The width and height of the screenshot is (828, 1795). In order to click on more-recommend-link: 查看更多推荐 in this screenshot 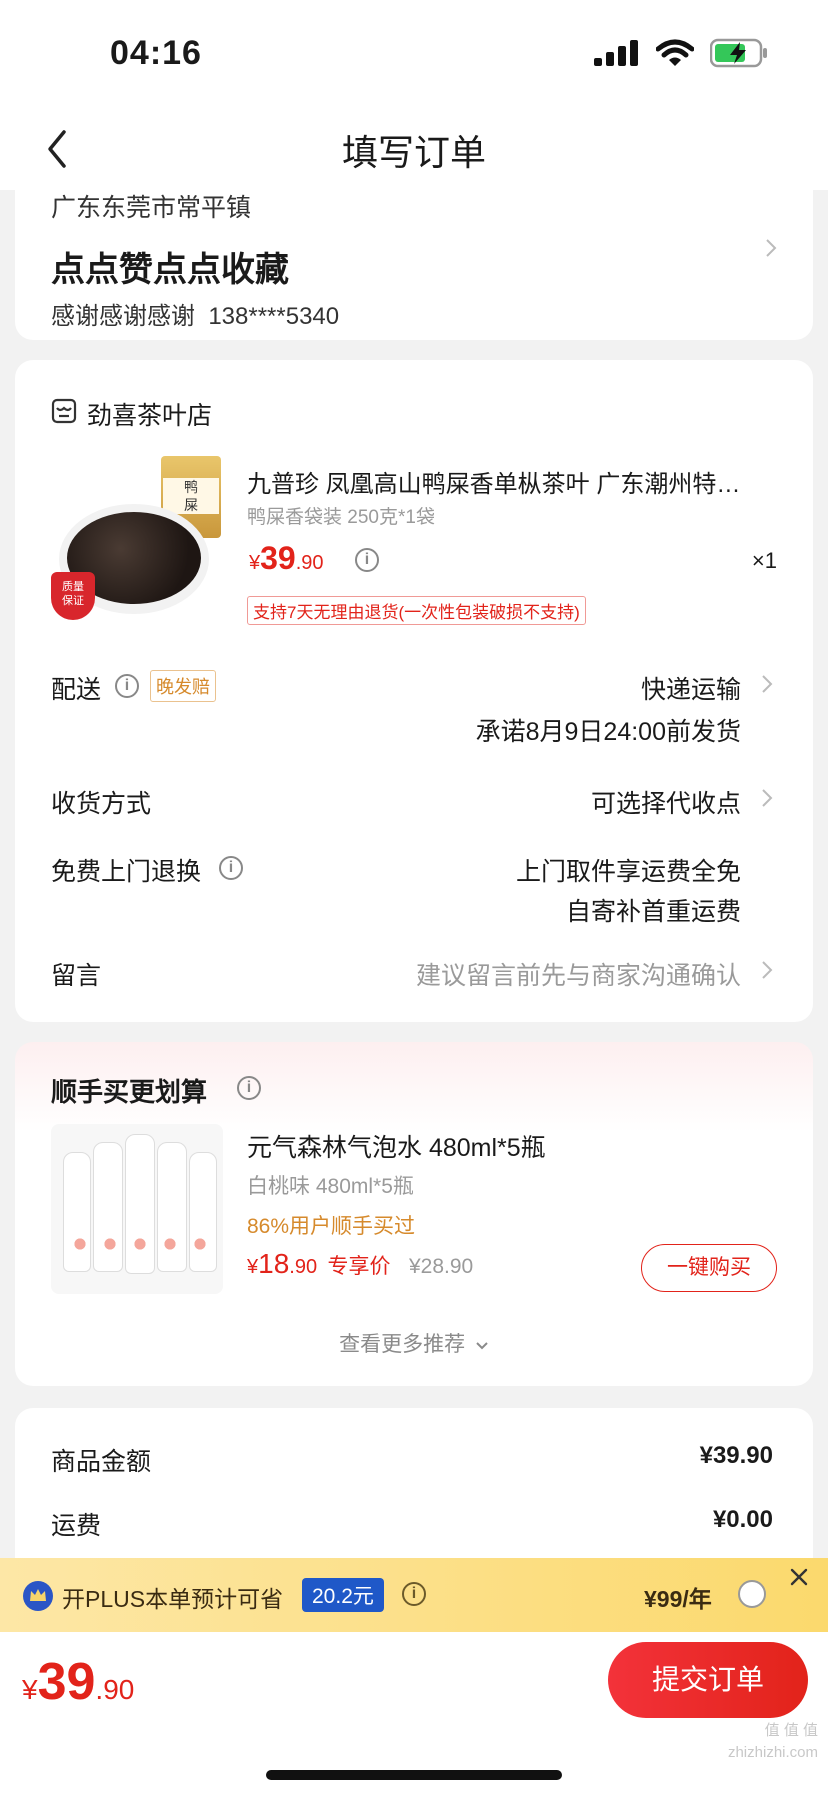, I will do `click(414, 1343)`.